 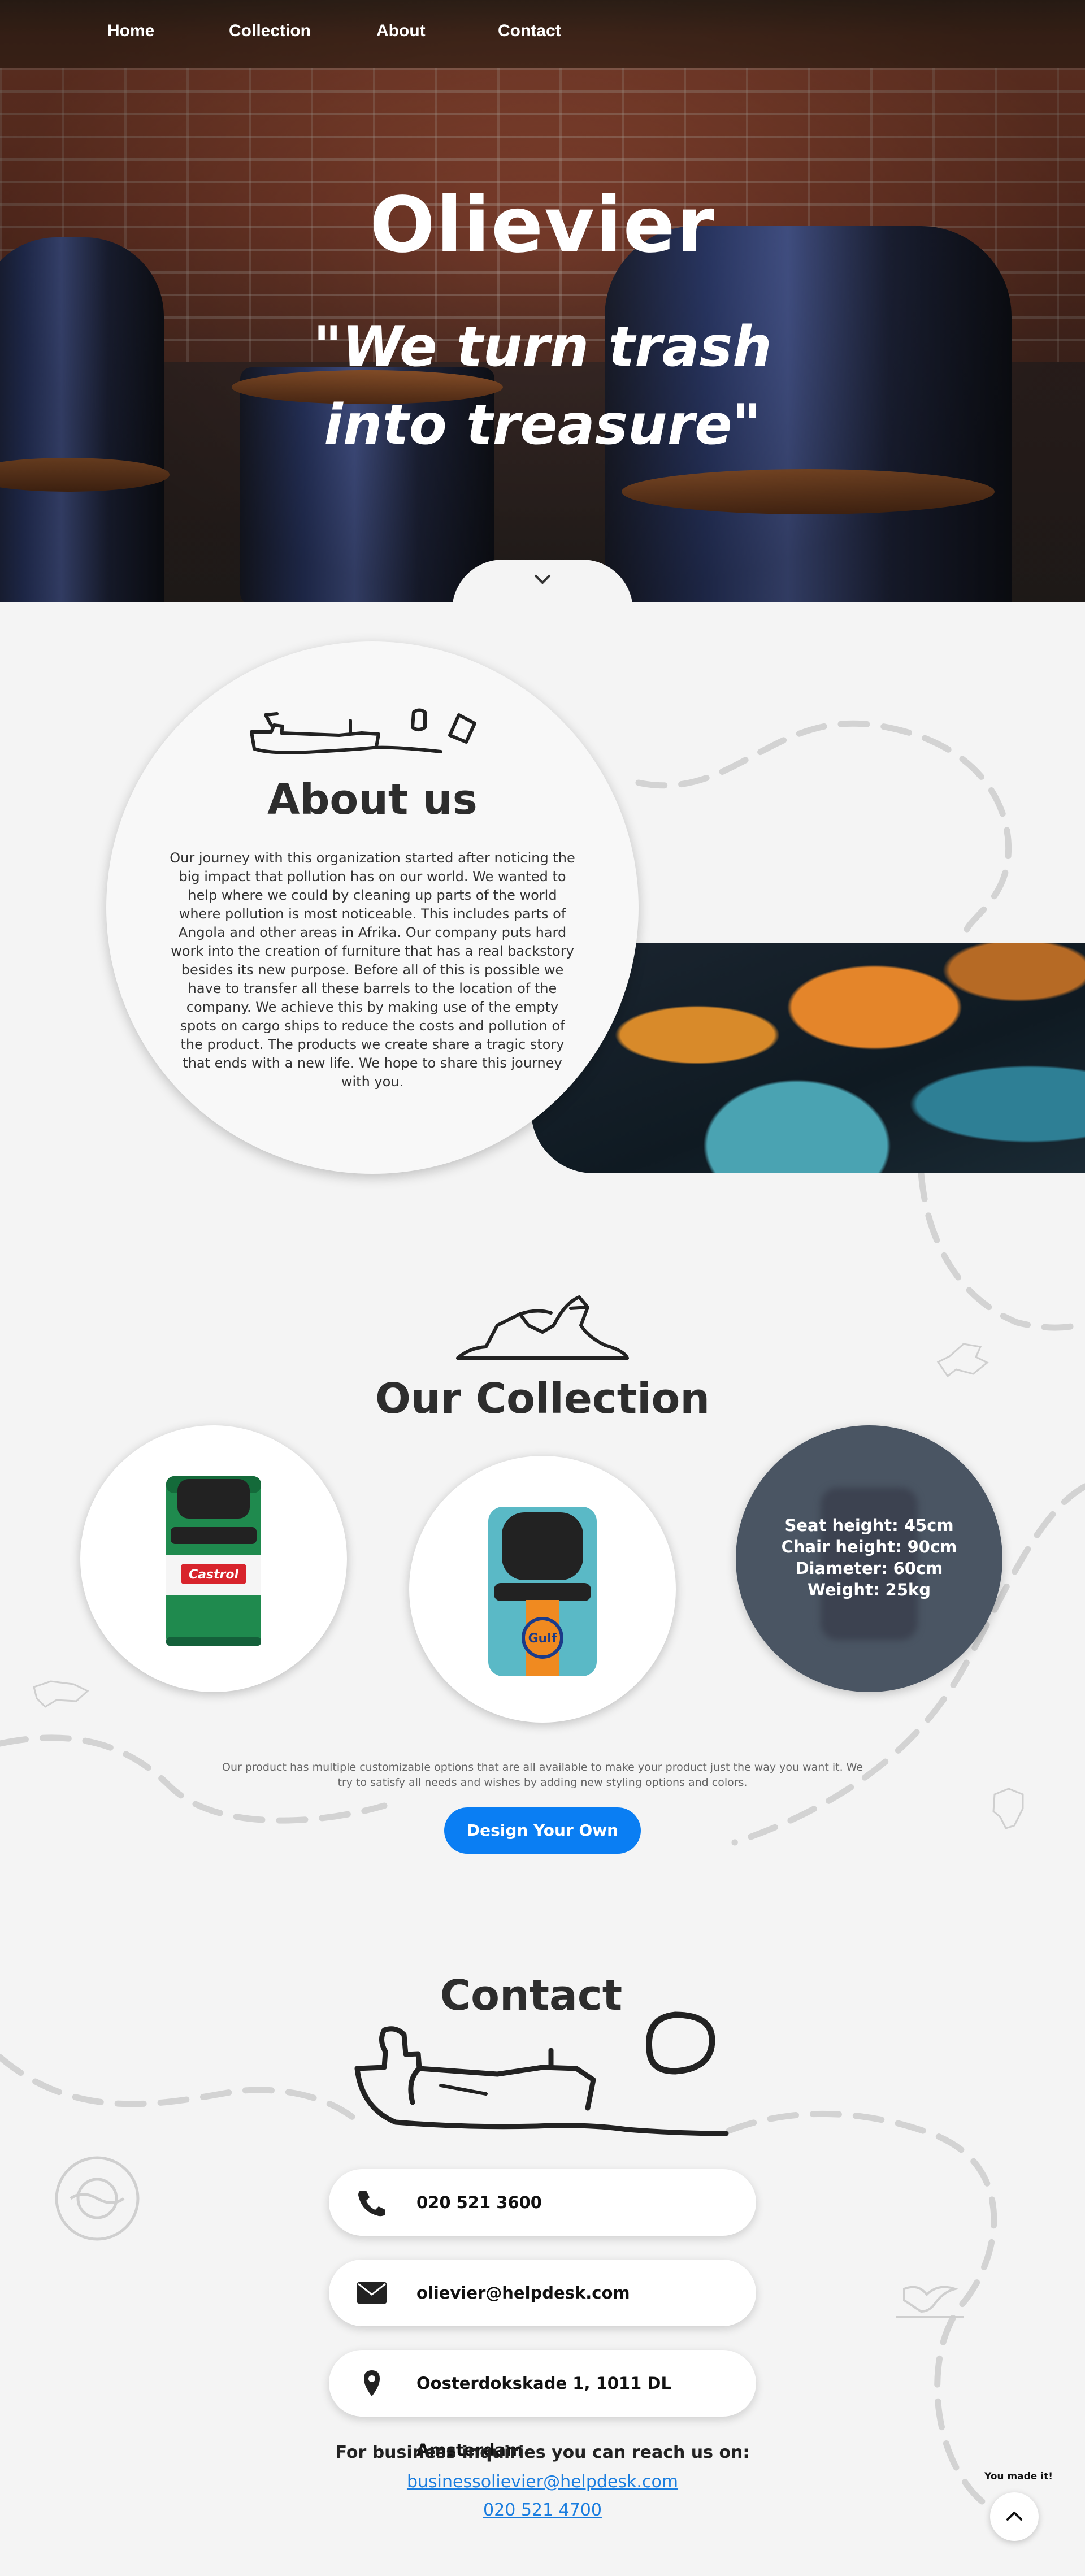 I want to click on contact-address: Oosterdokskade 1, 1011 DL Amsterdam, so click(x=542, y=2405).